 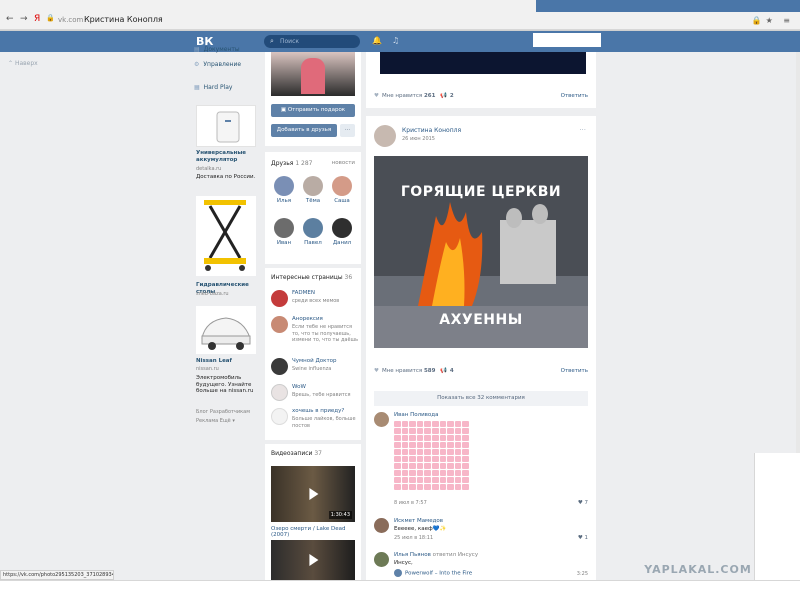 What do you see at coordinates (400, 41) in the screenshot?
I see `vk-header: ВК ⌕ Поиск 🔔 ♫` at bounding box center [400, 41].